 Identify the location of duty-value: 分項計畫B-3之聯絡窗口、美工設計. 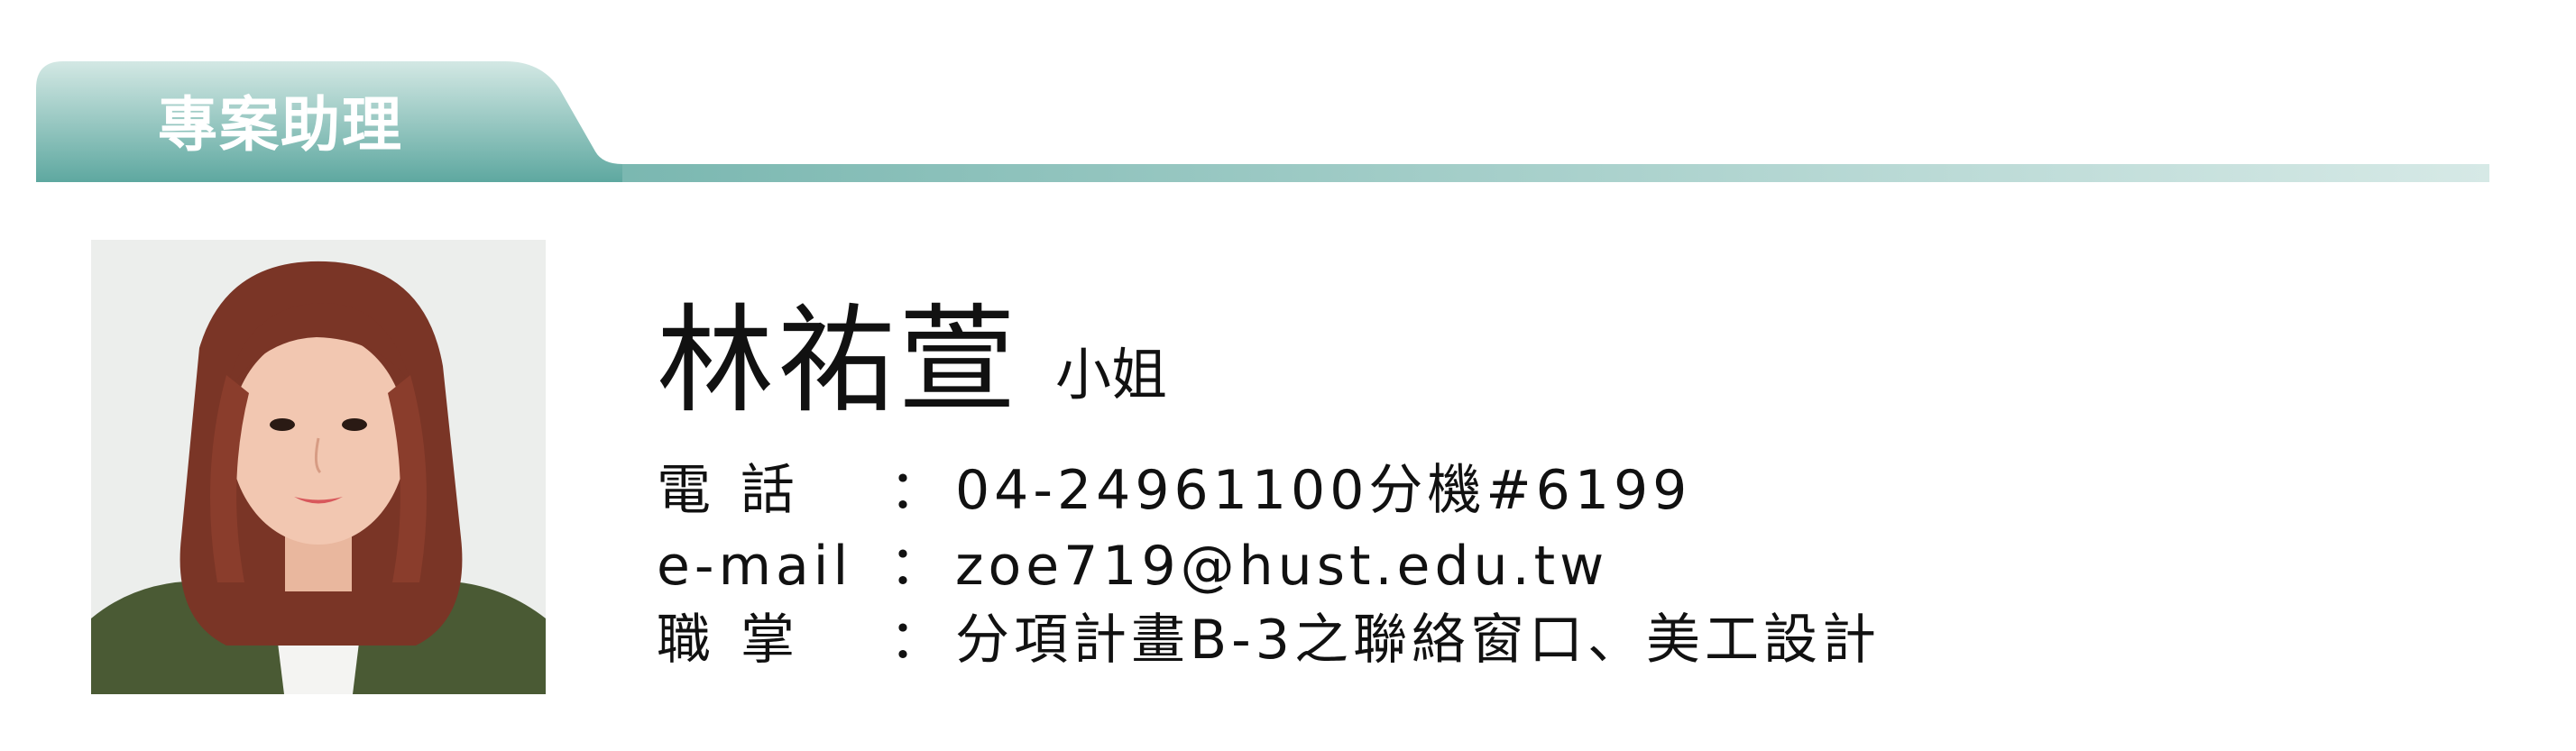
(1418, 640).